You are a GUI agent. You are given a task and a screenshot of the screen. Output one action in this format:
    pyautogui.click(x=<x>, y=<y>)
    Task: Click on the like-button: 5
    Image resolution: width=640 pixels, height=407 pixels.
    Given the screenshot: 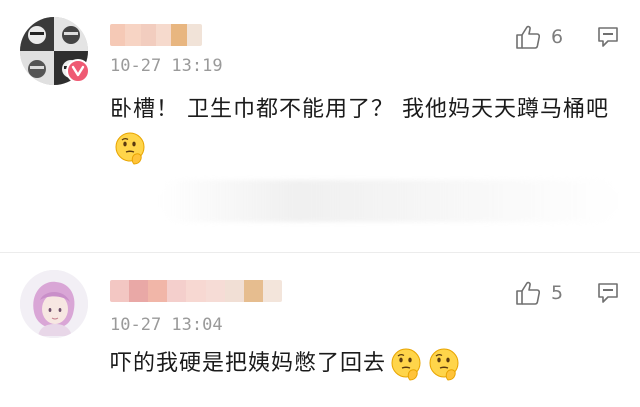 What is the action you would take?
    pyautogui.click(x=539, y=293)
    